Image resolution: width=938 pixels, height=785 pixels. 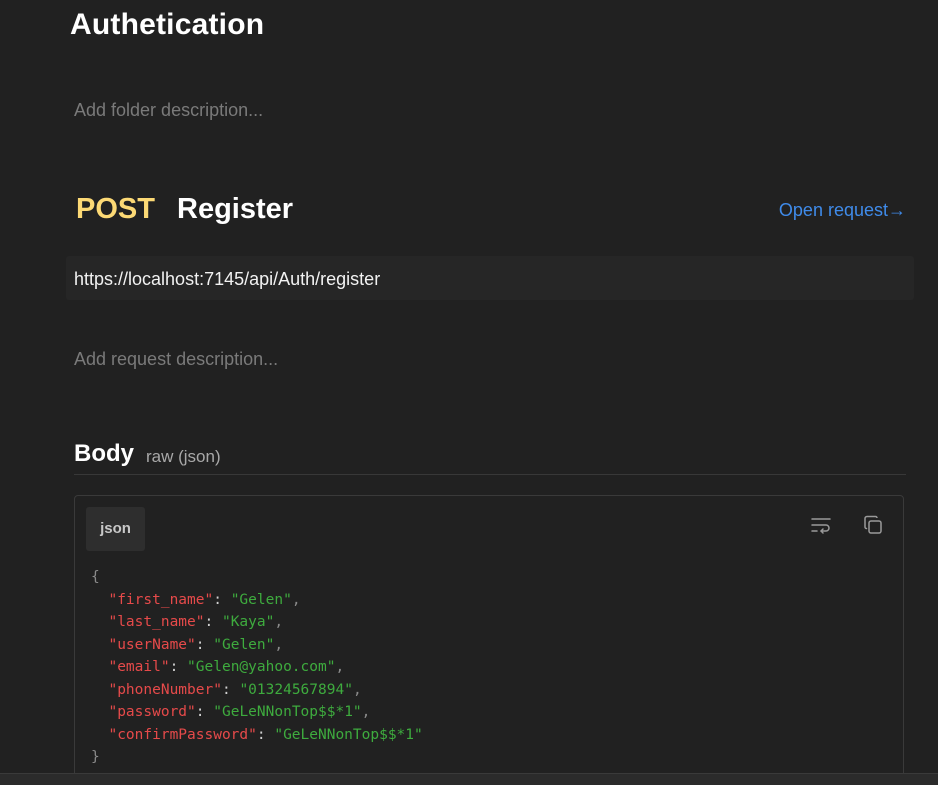 What do you see at coordinates (165, 689) in the screenshot?
I see `json-key: "phoneNumber"` at bounding box center [165, 689].